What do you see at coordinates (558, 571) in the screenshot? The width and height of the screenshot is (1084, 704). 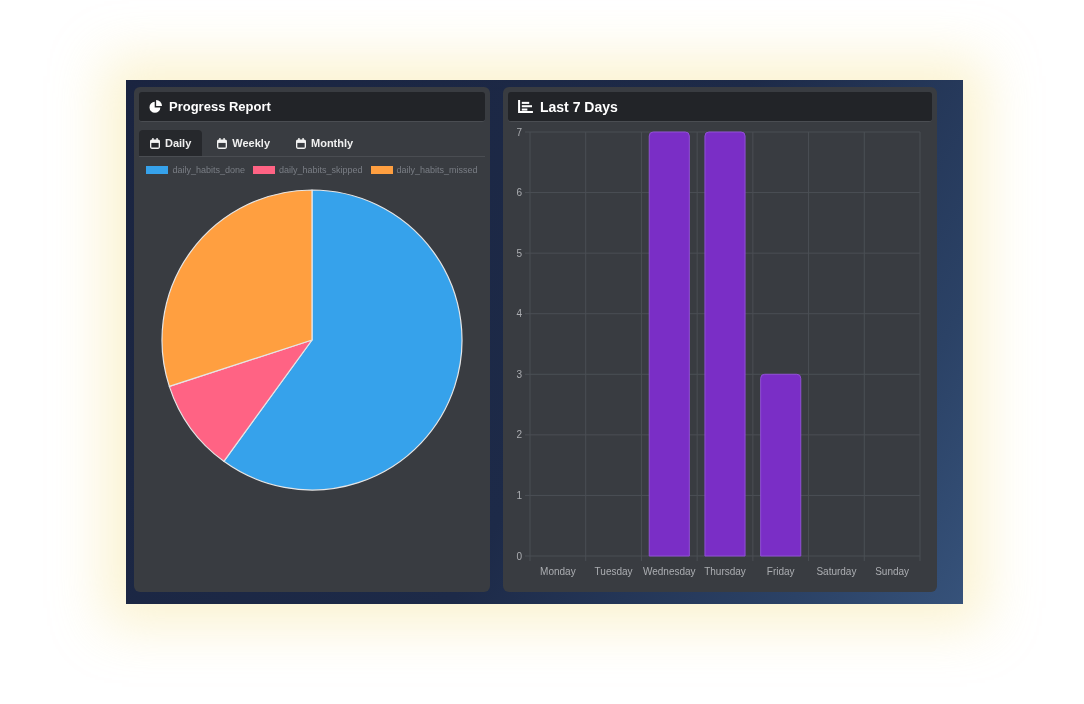 I see `x-axis-label: Monday` at bounding box center [558, 571].